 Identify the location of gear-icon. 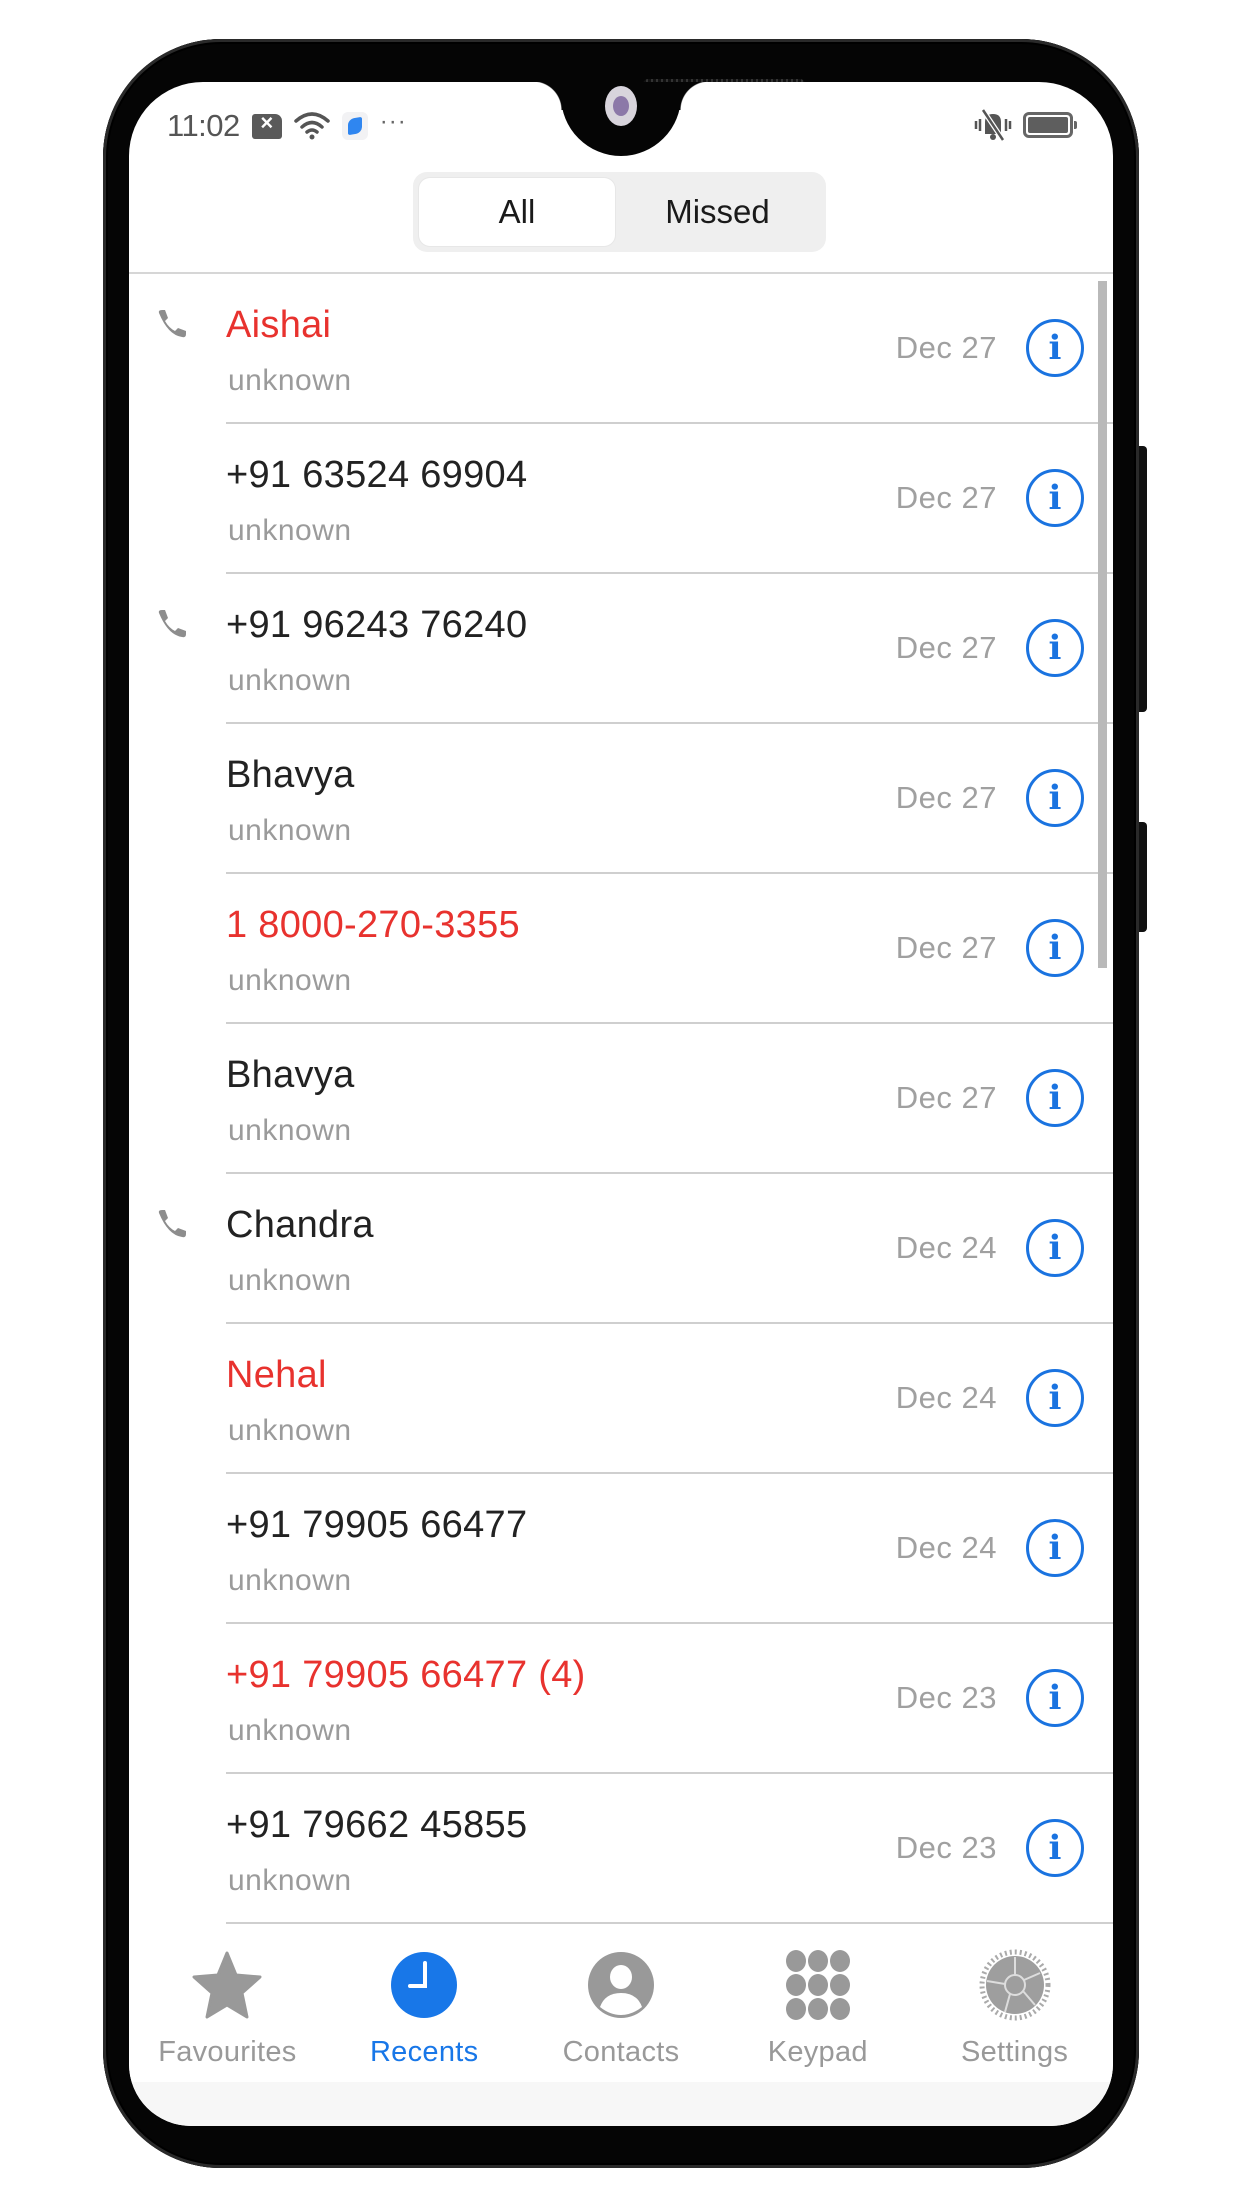
(1015, 1985).